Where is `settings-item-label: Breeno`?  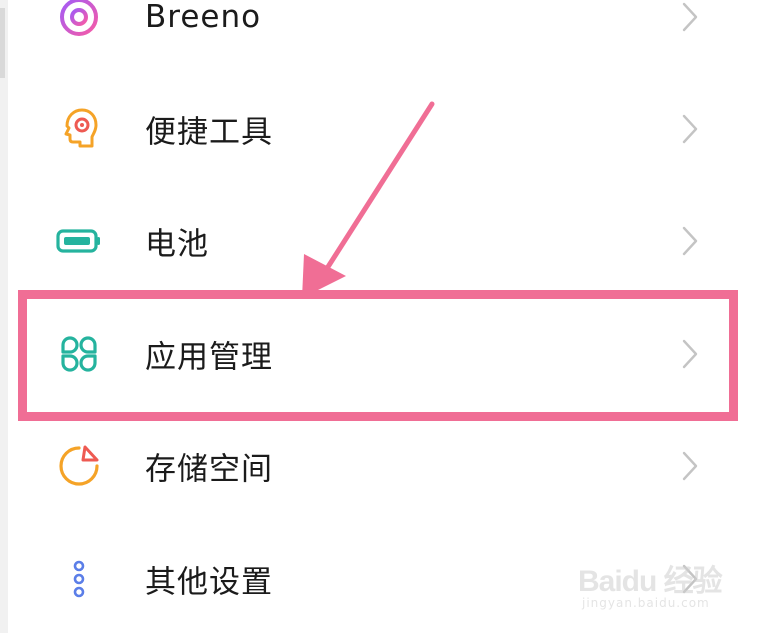 settings-item-label: Breeno is located at coordinates (203, 17).